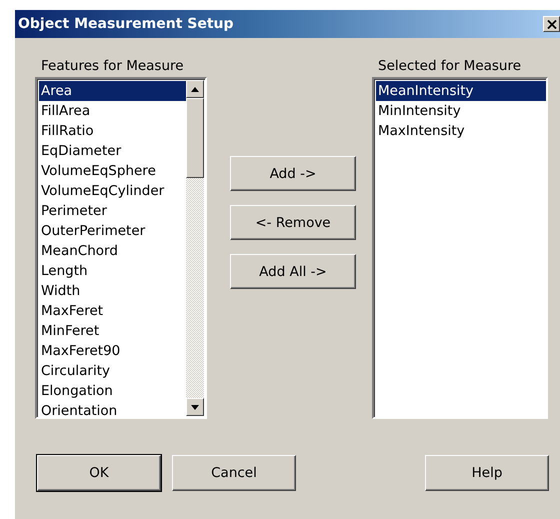 This screenshot has width=560, height=519. Describe the element at coordinates (112, 311) in the screenshot. I see `list-item: MaxFeret` at that location.